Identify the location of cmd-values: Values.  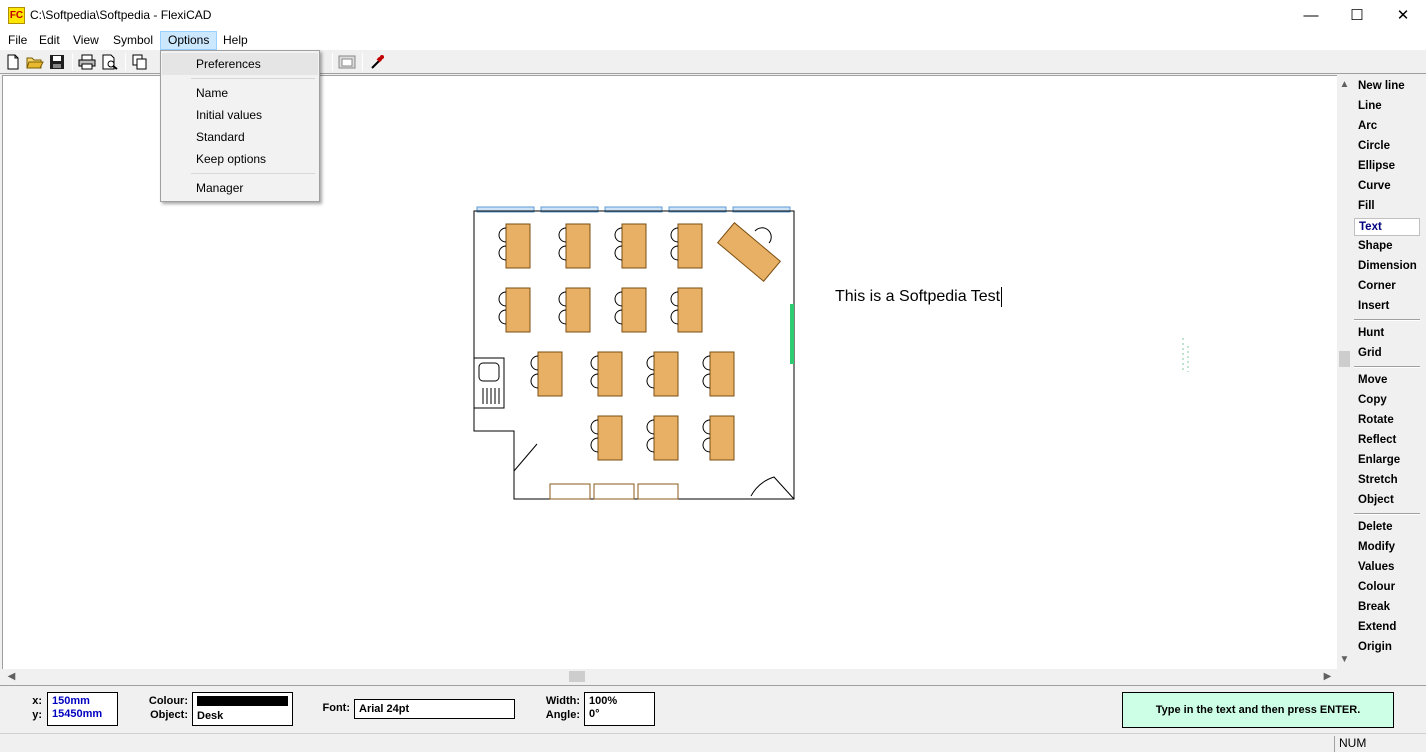
(1387, 567).